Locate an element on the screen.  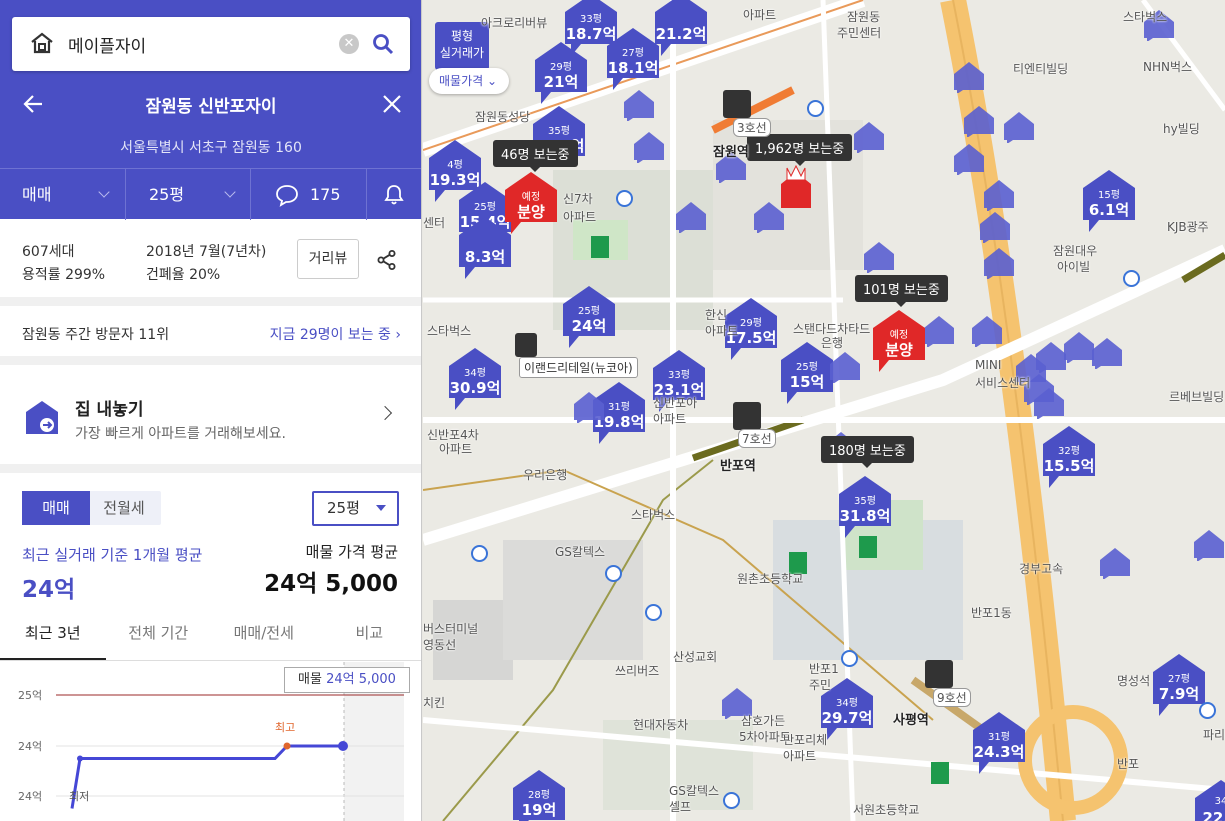
deal-segment: 매매 전월세 is located at coordinates (91, 508).